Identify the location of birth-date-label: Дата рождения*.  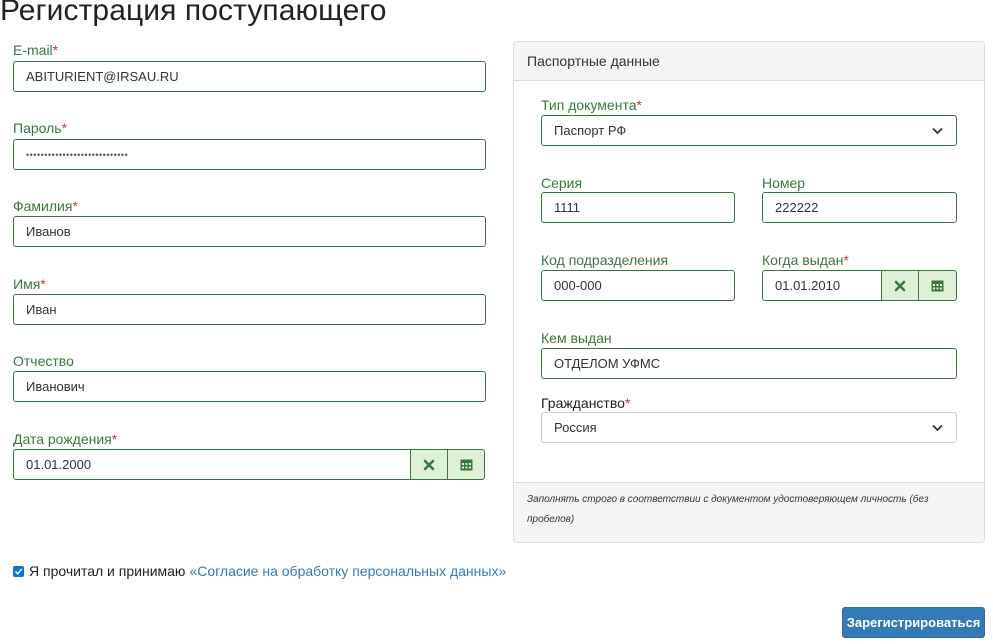
(65, 439).